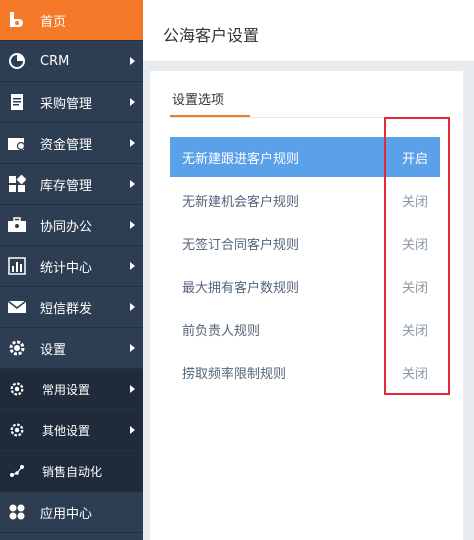 The height and width of the screenshot is (540, 474). I want to click on sidebar-item-label: 设置, so click(53, 350).